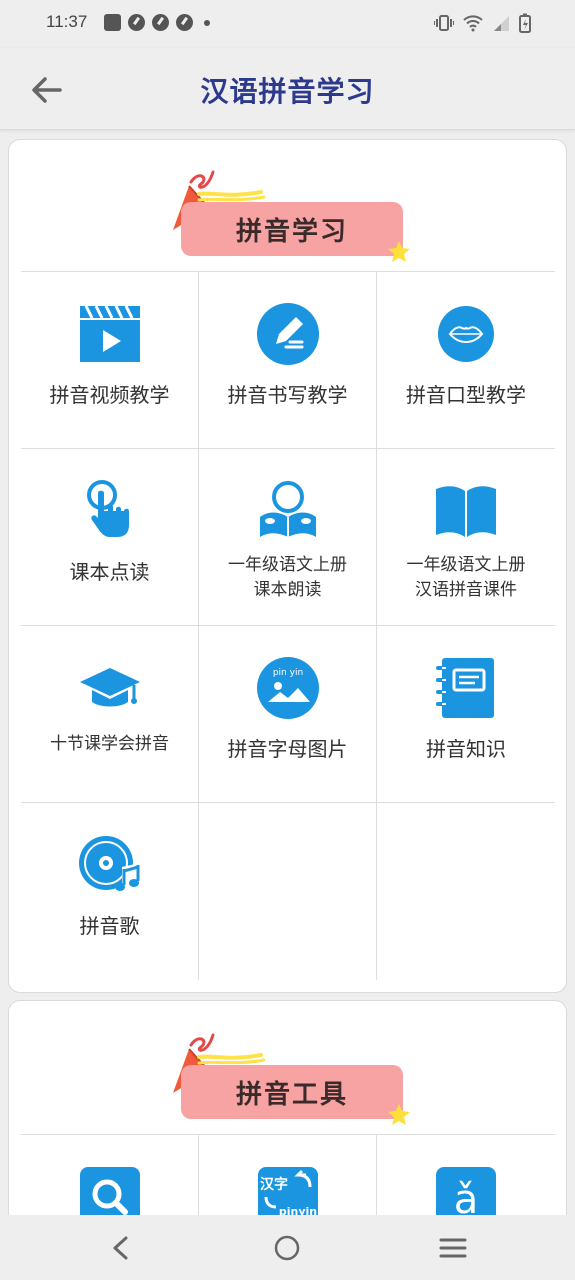 This screenshot has width=575, height=1280. I want to click on section-title: 拼音工具, so click(292, 1092).